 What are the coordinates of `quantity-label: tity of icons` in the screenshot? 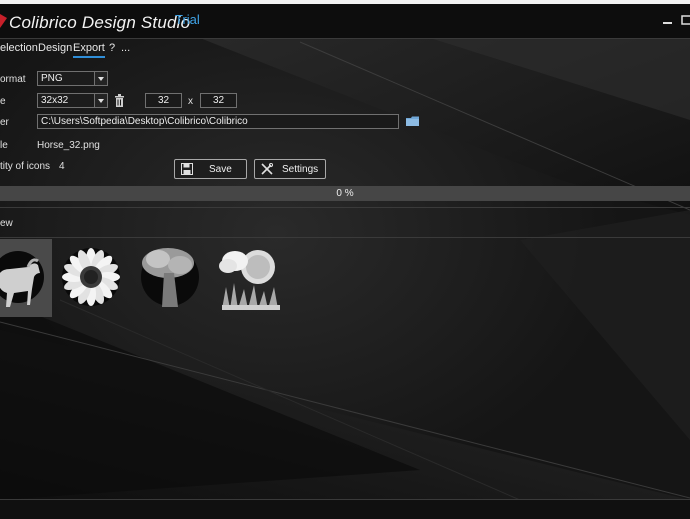 It's located at (25, 166).